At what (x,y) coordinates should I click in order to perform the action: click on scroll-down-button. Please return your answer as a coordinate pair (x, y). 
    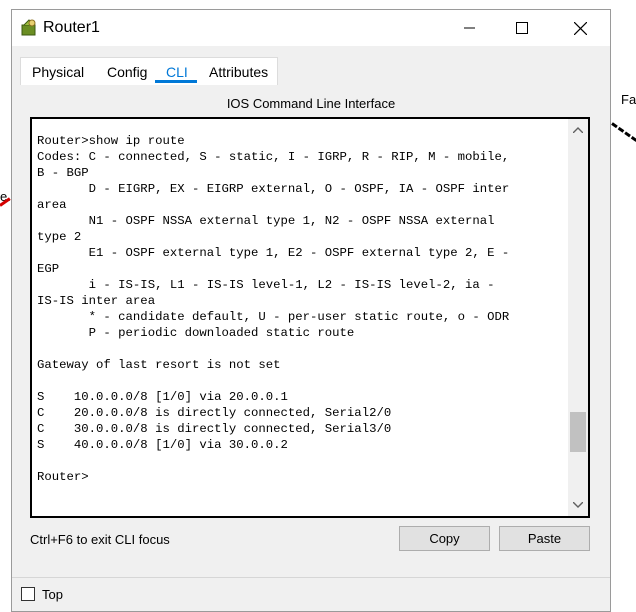
    Looking at the image, I should click on (578, 505).